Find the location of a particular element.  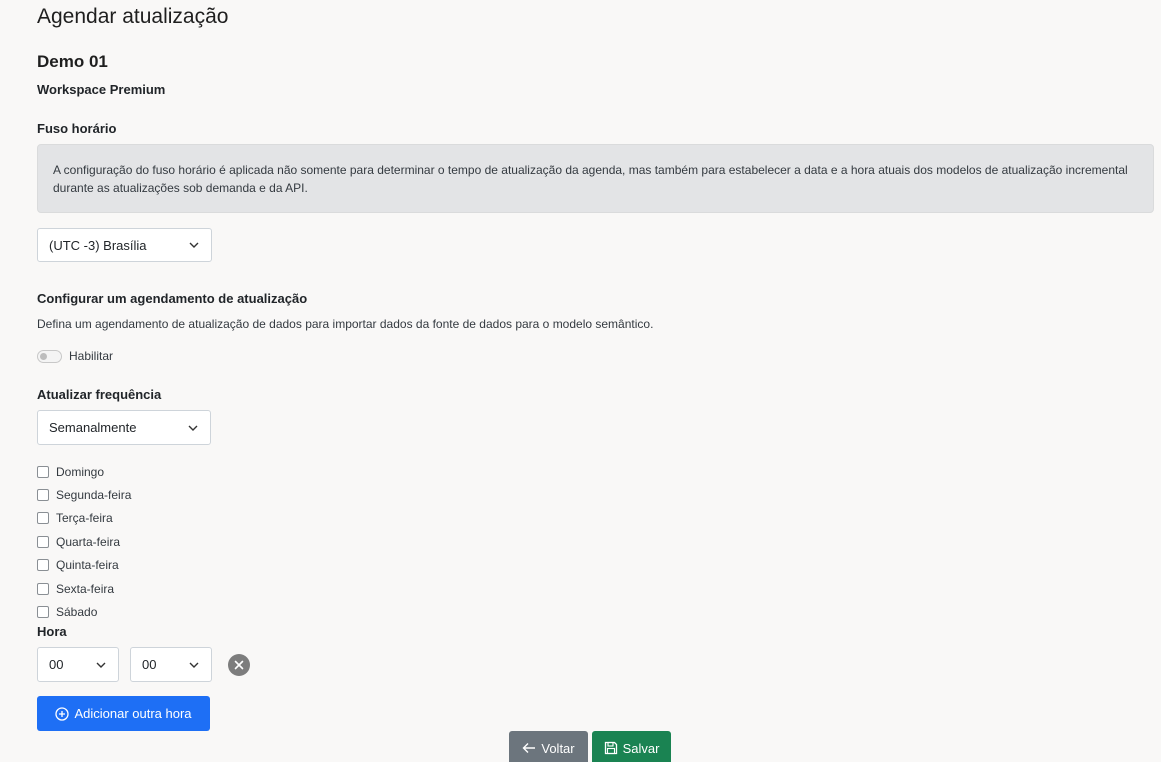

frequency-label: Atualizar frequência is located at coordinates (99, 394).